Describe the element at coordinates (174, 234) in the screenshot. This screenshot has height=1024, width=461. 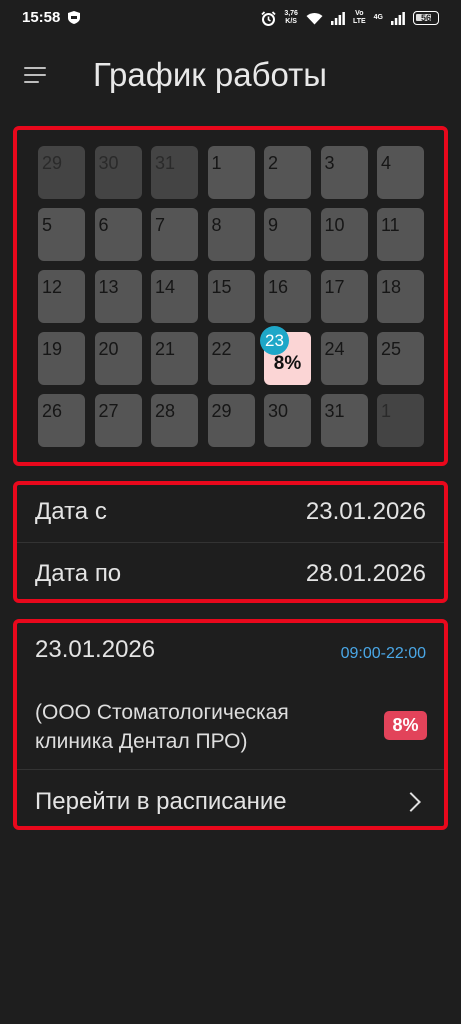
I see `calendar-day: 7` at that location.